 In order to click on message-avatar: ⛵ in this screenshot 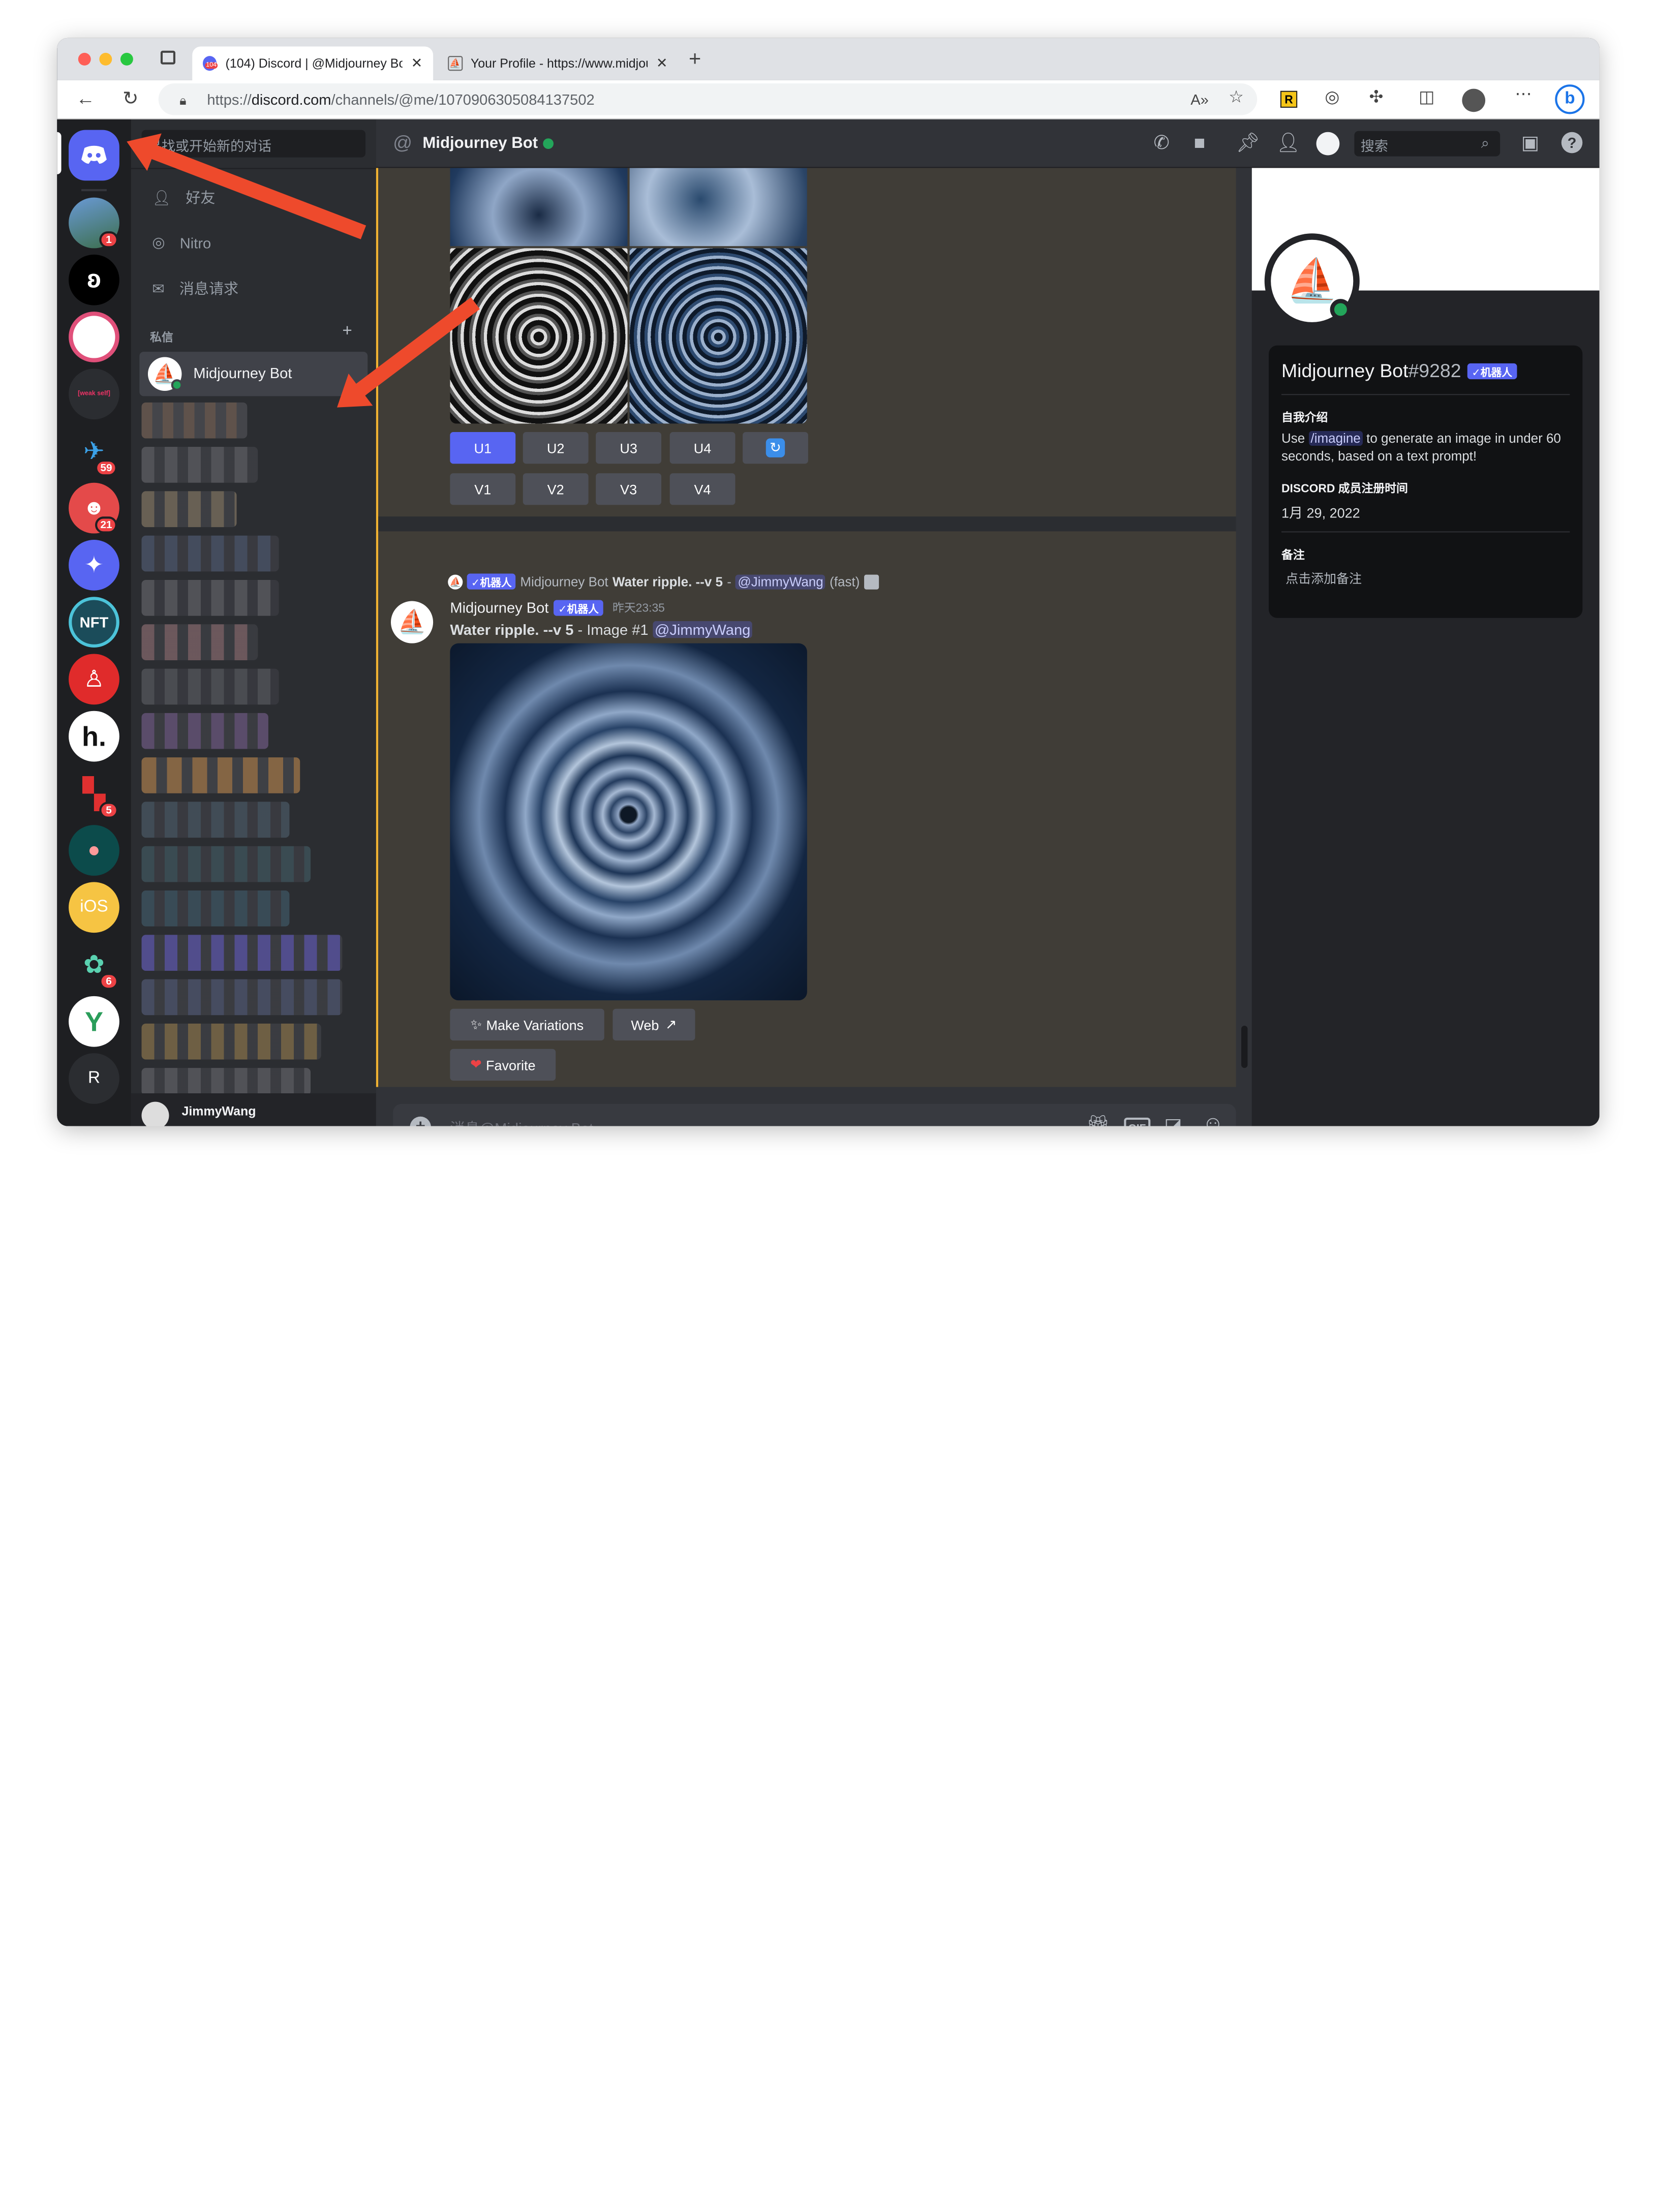, I will do `click(412, 622)`.